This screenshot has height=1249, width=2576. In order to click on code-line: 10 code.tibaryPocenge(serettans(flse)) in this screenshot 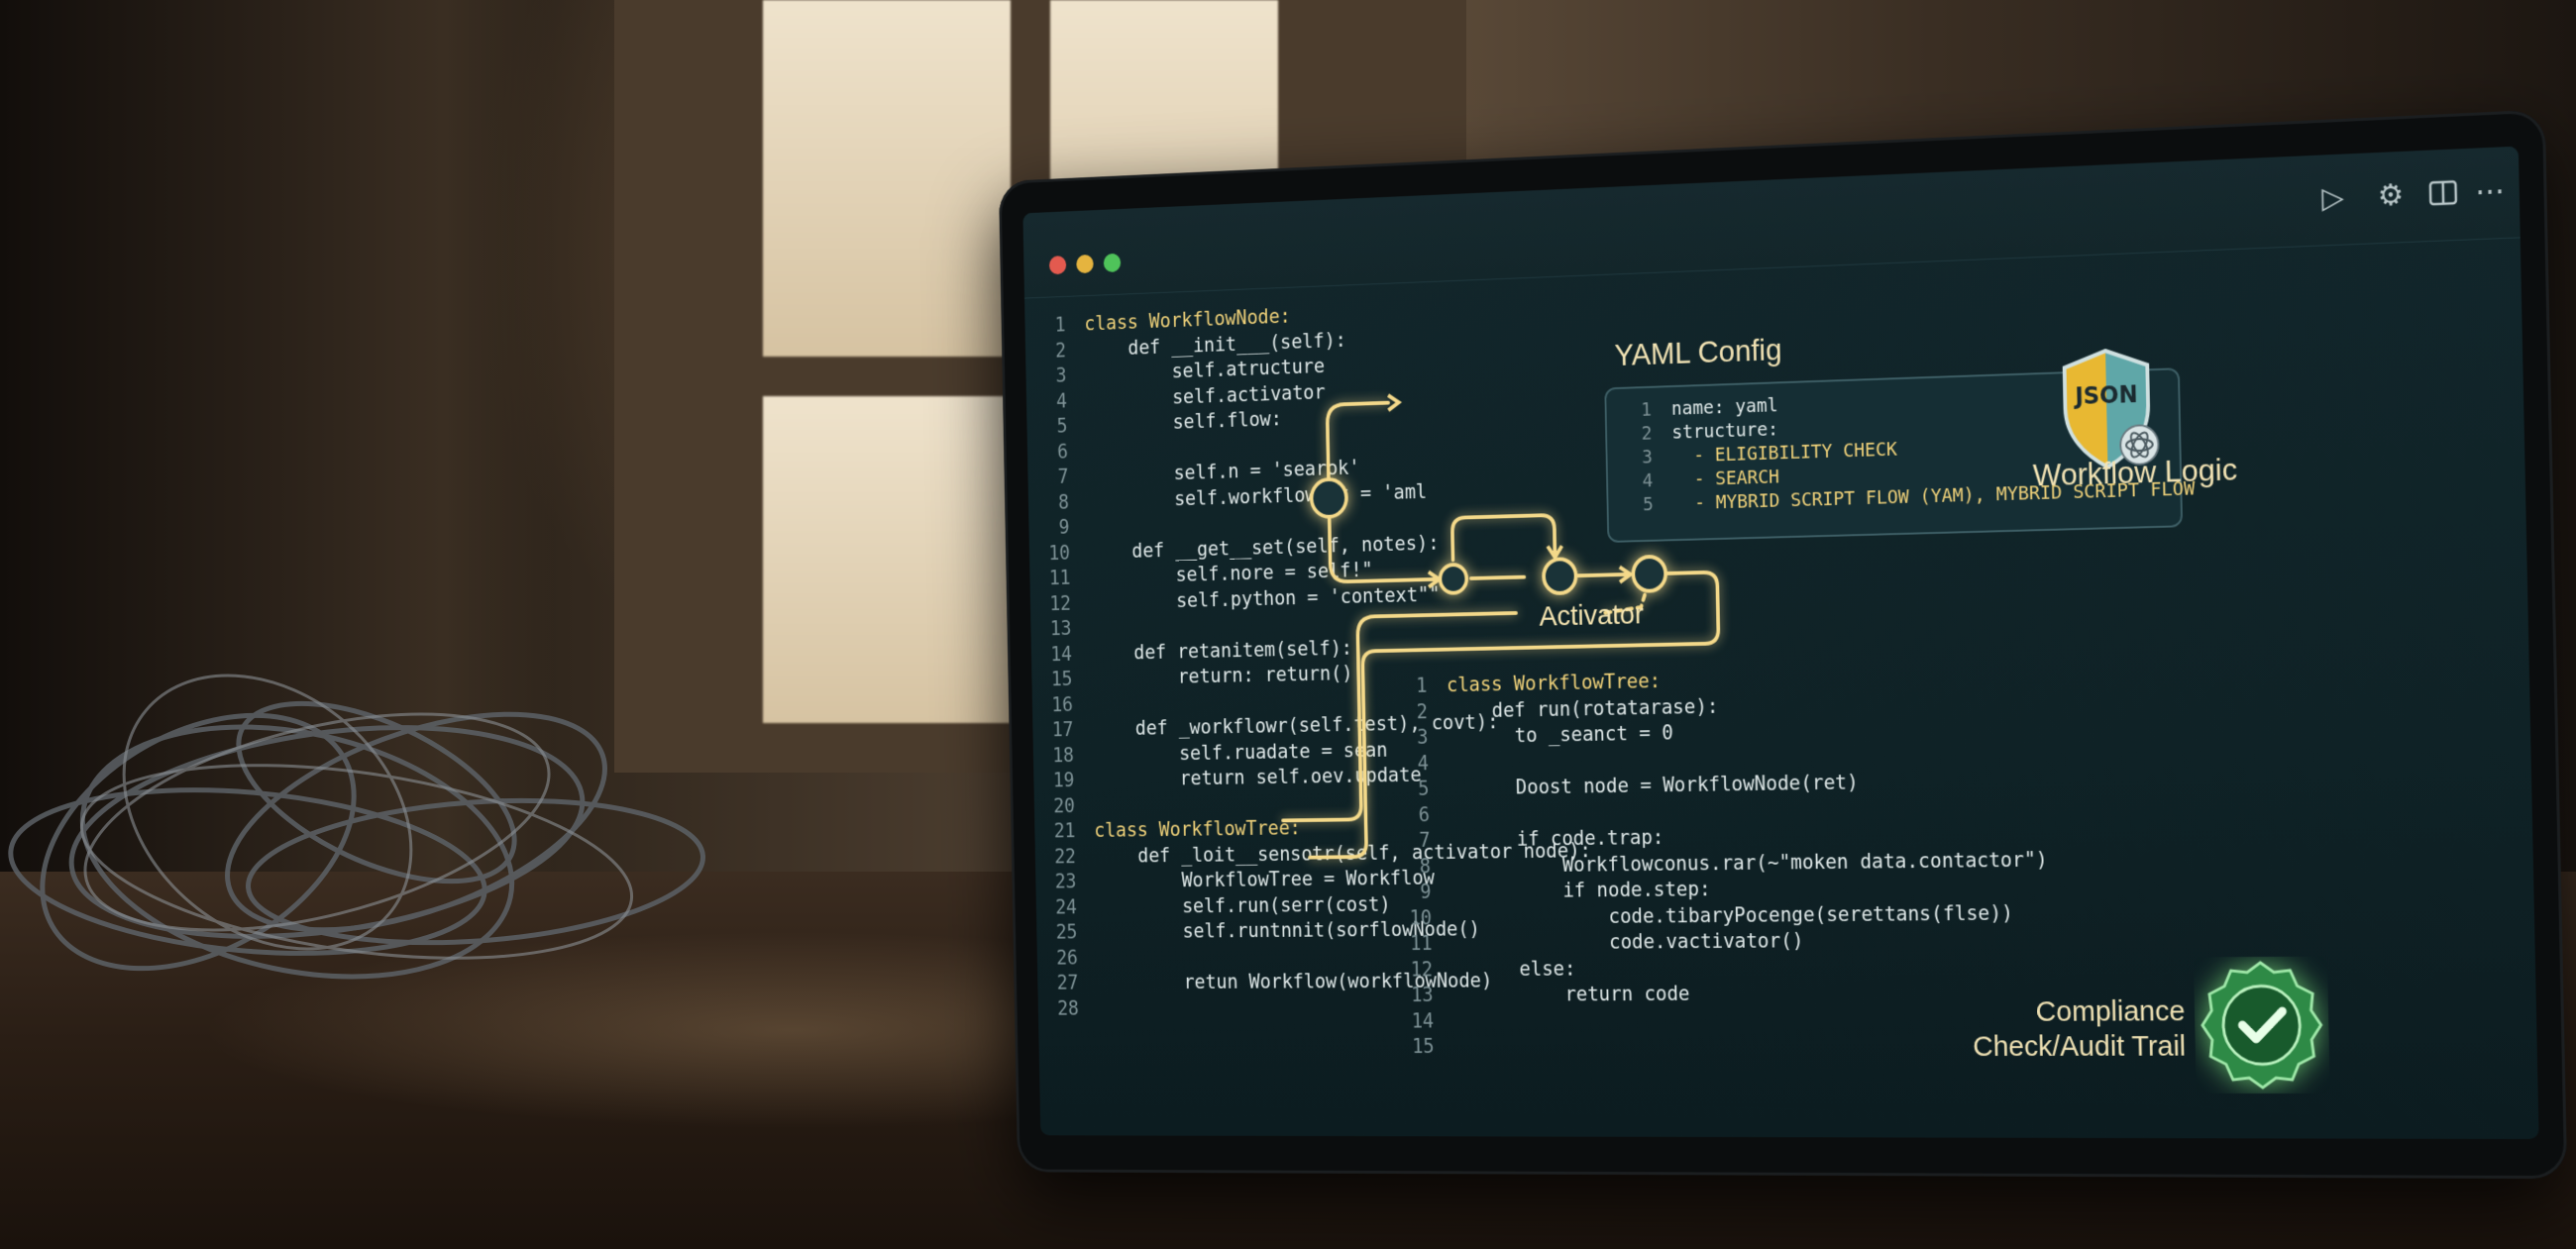, I will do `click(1723, 915)`.